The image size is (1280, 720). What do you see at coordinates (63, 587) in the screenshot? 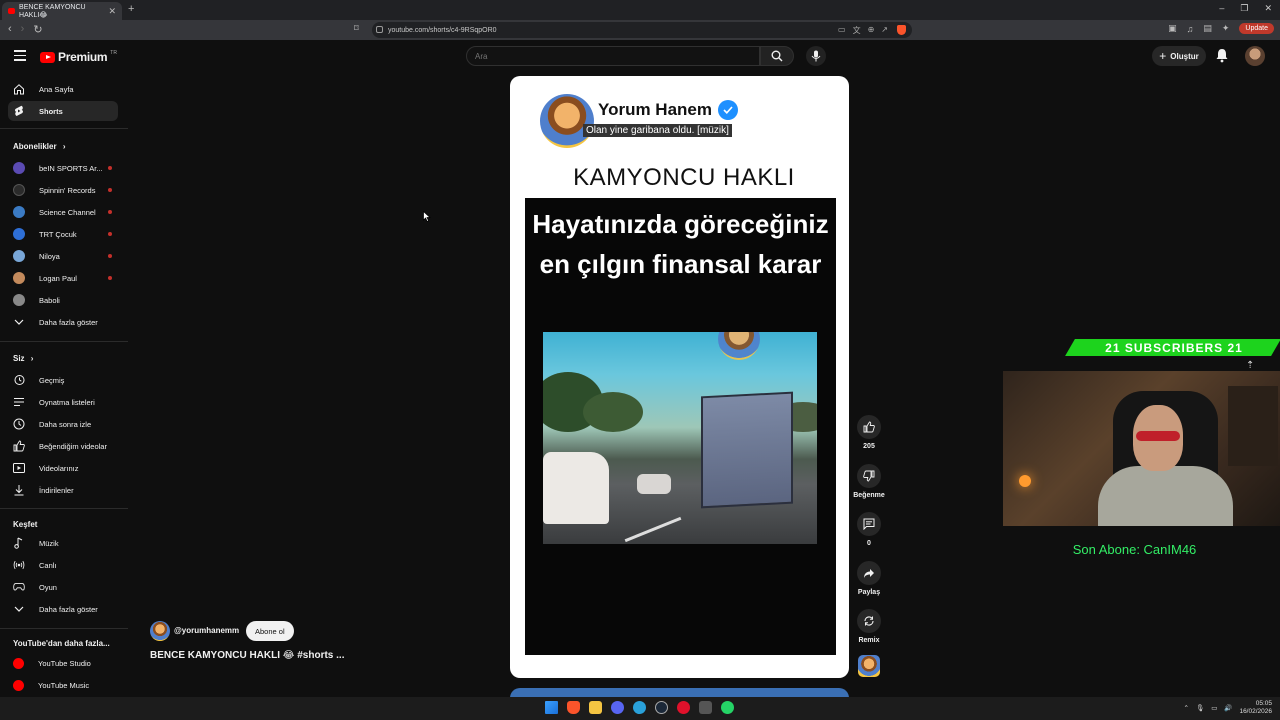
I see `sidebar-item-gaming: Oyun` at bounding box center [63, 587].